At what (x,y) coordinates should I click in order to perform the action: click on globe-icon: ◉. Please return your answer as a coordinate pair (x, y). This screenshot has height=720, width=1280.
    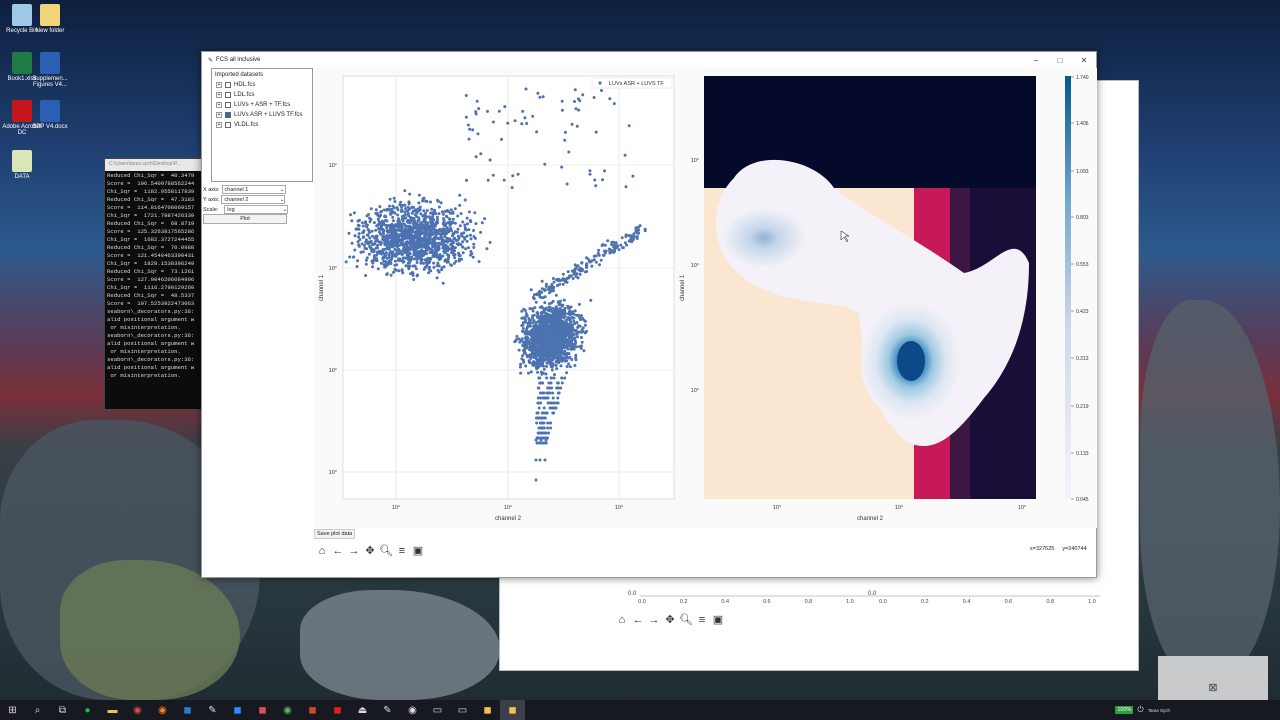
    Looking at the image, I should click on (287, 710).